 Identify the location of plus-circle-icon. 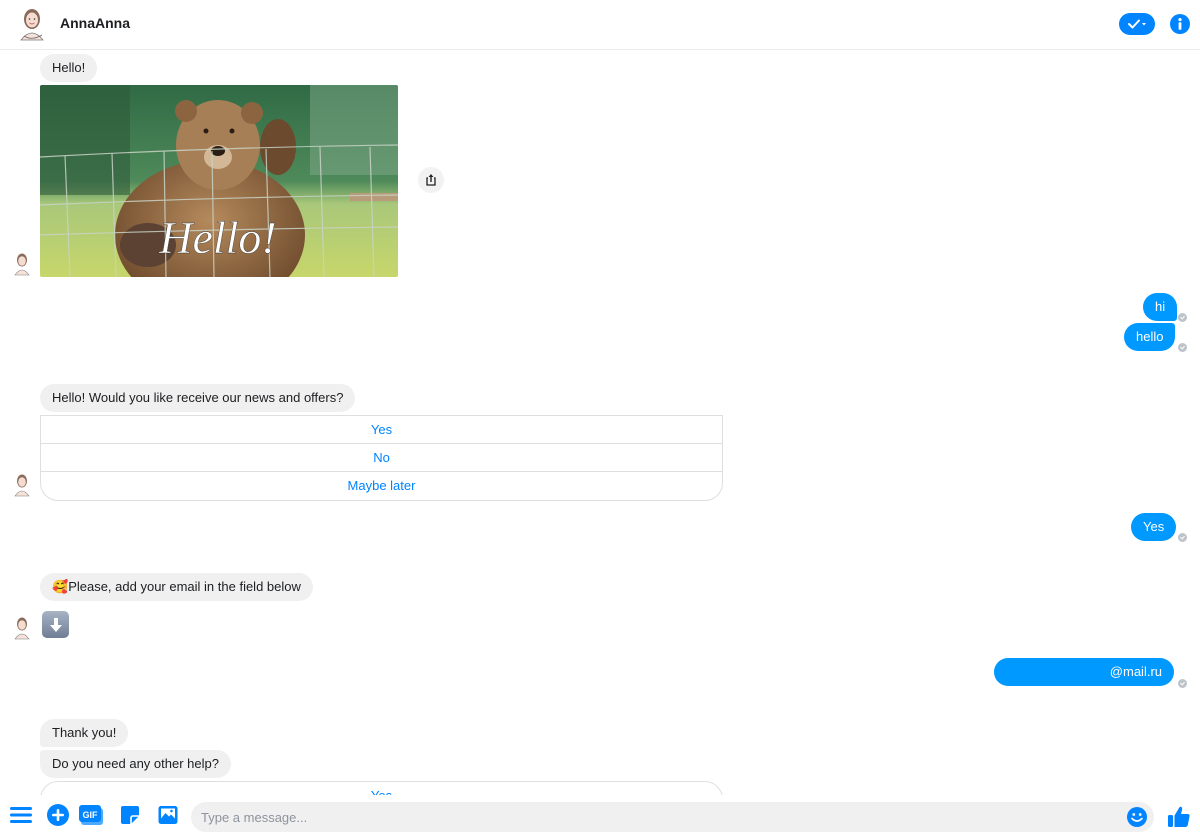
(58, 815).